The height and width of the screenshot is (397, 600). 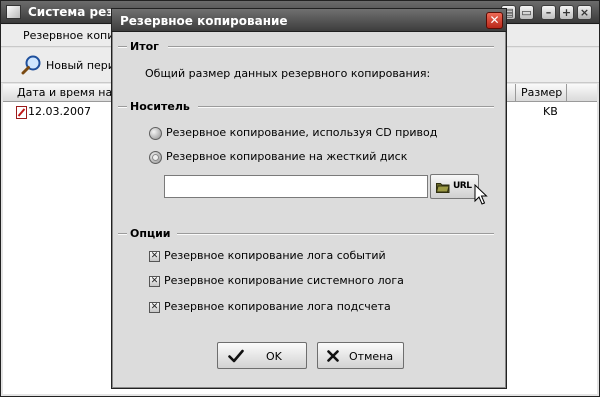 What do you see at coordinates (155, 157) in the screenshot?
I see `radio-hard-disk` at bounding box center [155, 157].